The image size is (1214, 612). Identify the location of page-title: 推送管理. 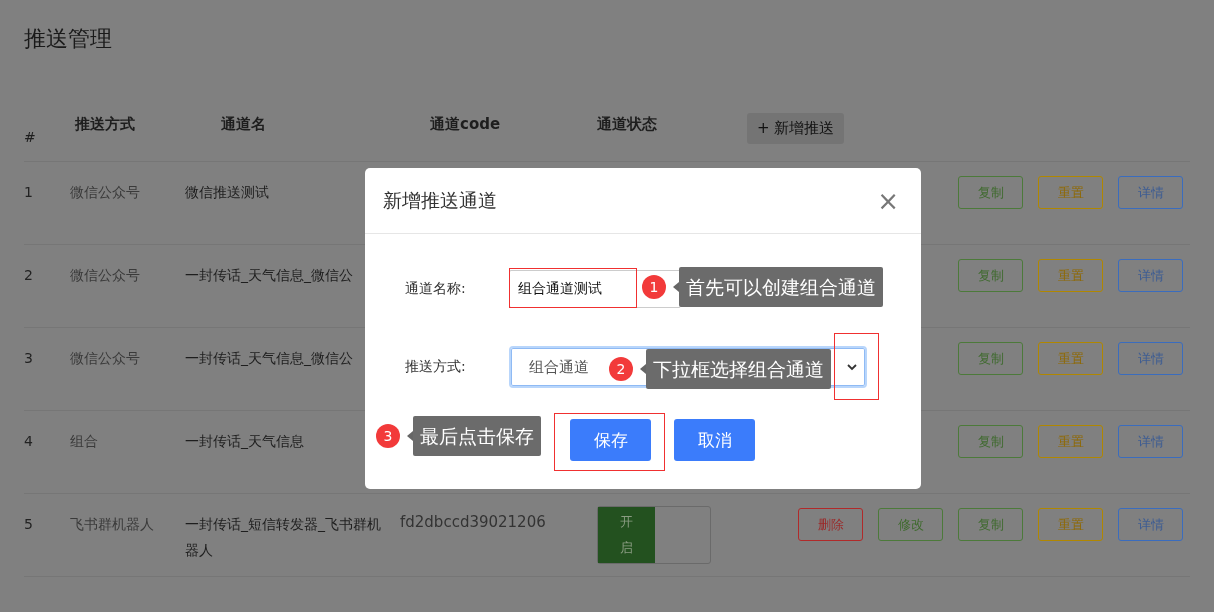
(68, 39).